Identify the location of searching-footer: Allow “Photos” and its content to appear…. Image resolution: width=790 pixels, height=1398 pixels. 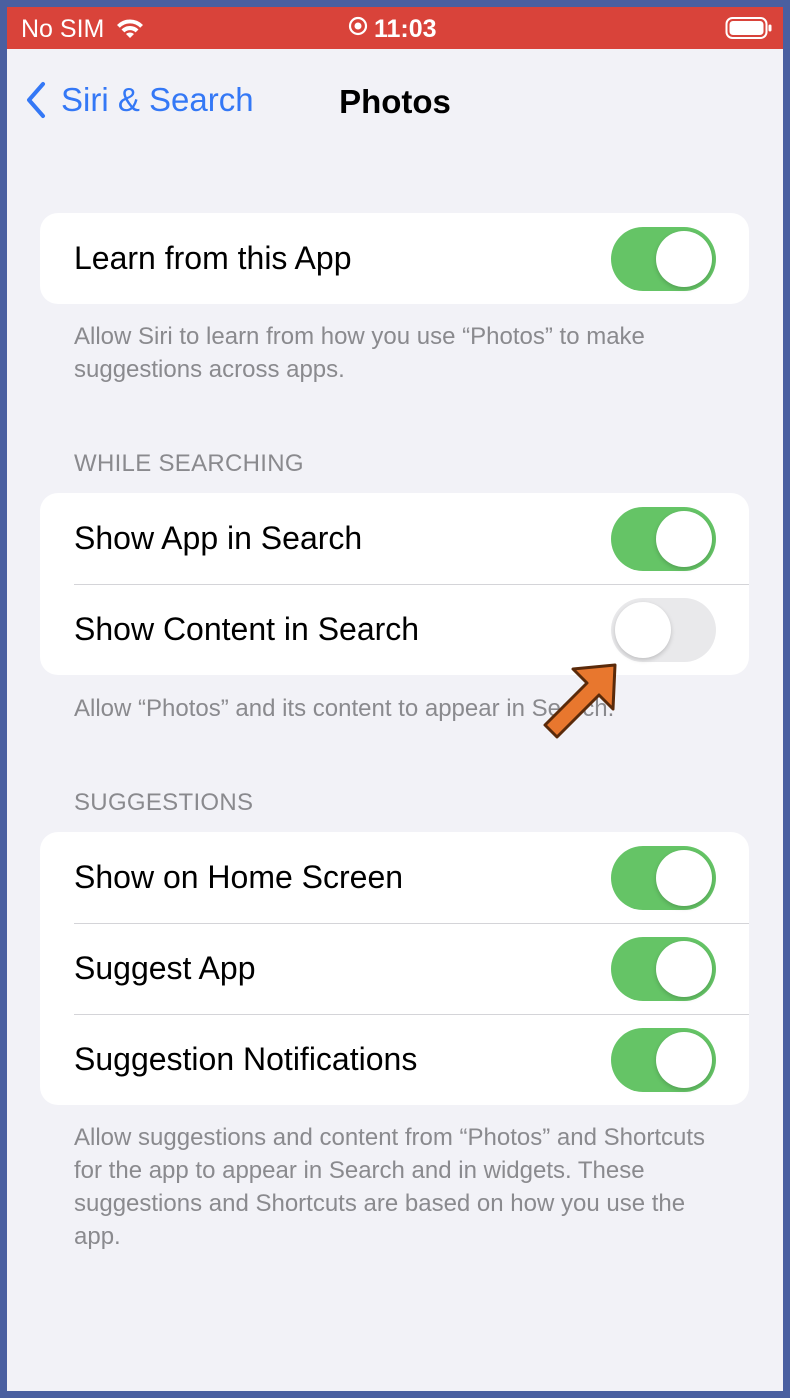
(344, 708).